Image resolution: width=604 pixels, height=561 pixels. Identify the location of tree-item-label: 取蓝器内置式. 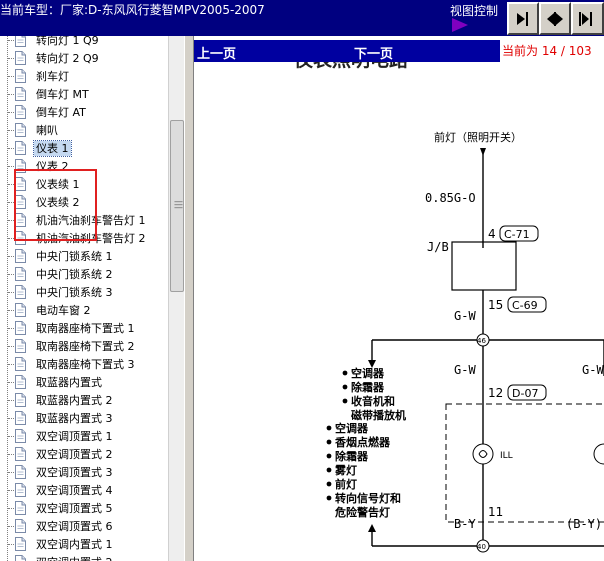
(69, 382).